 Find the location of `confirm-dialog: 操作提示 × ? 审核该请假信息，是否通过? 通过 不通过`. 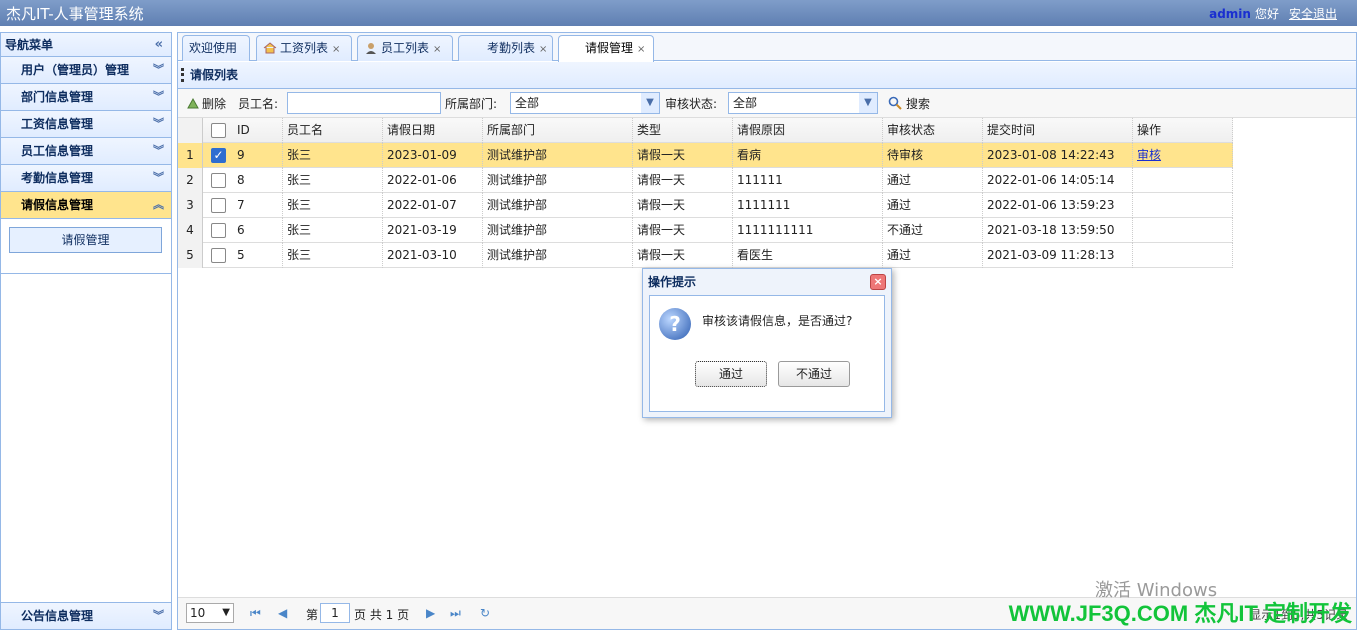

confirm-dialog: 操作提示 × ? 审核该请假信息，是否通过? 通过 不通过 is located at coordinates (767, 343).